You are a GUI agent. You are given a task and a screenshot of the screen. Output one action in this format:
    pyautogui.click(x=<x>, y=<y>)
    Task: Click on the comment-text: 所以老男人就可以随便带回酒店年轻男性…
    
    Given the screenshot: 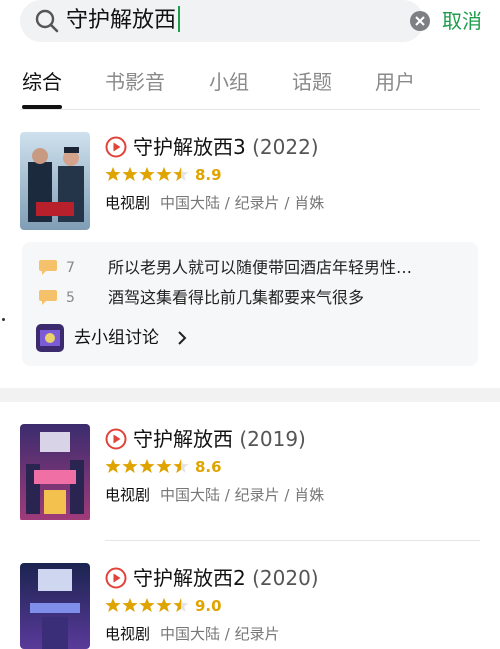 What is the action you would take?
    pyautogui.click(x=260, y=267)
    